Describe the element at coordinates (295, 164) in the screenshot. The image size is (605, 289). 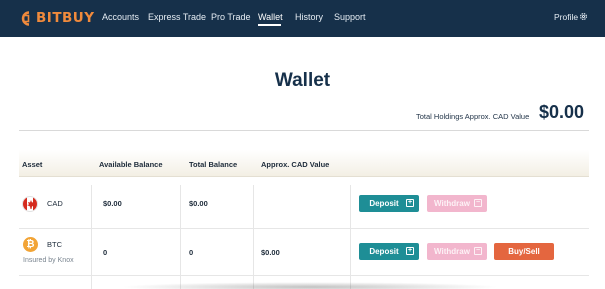
I see `header-cad-value: Approx. CAD Value` at that location.